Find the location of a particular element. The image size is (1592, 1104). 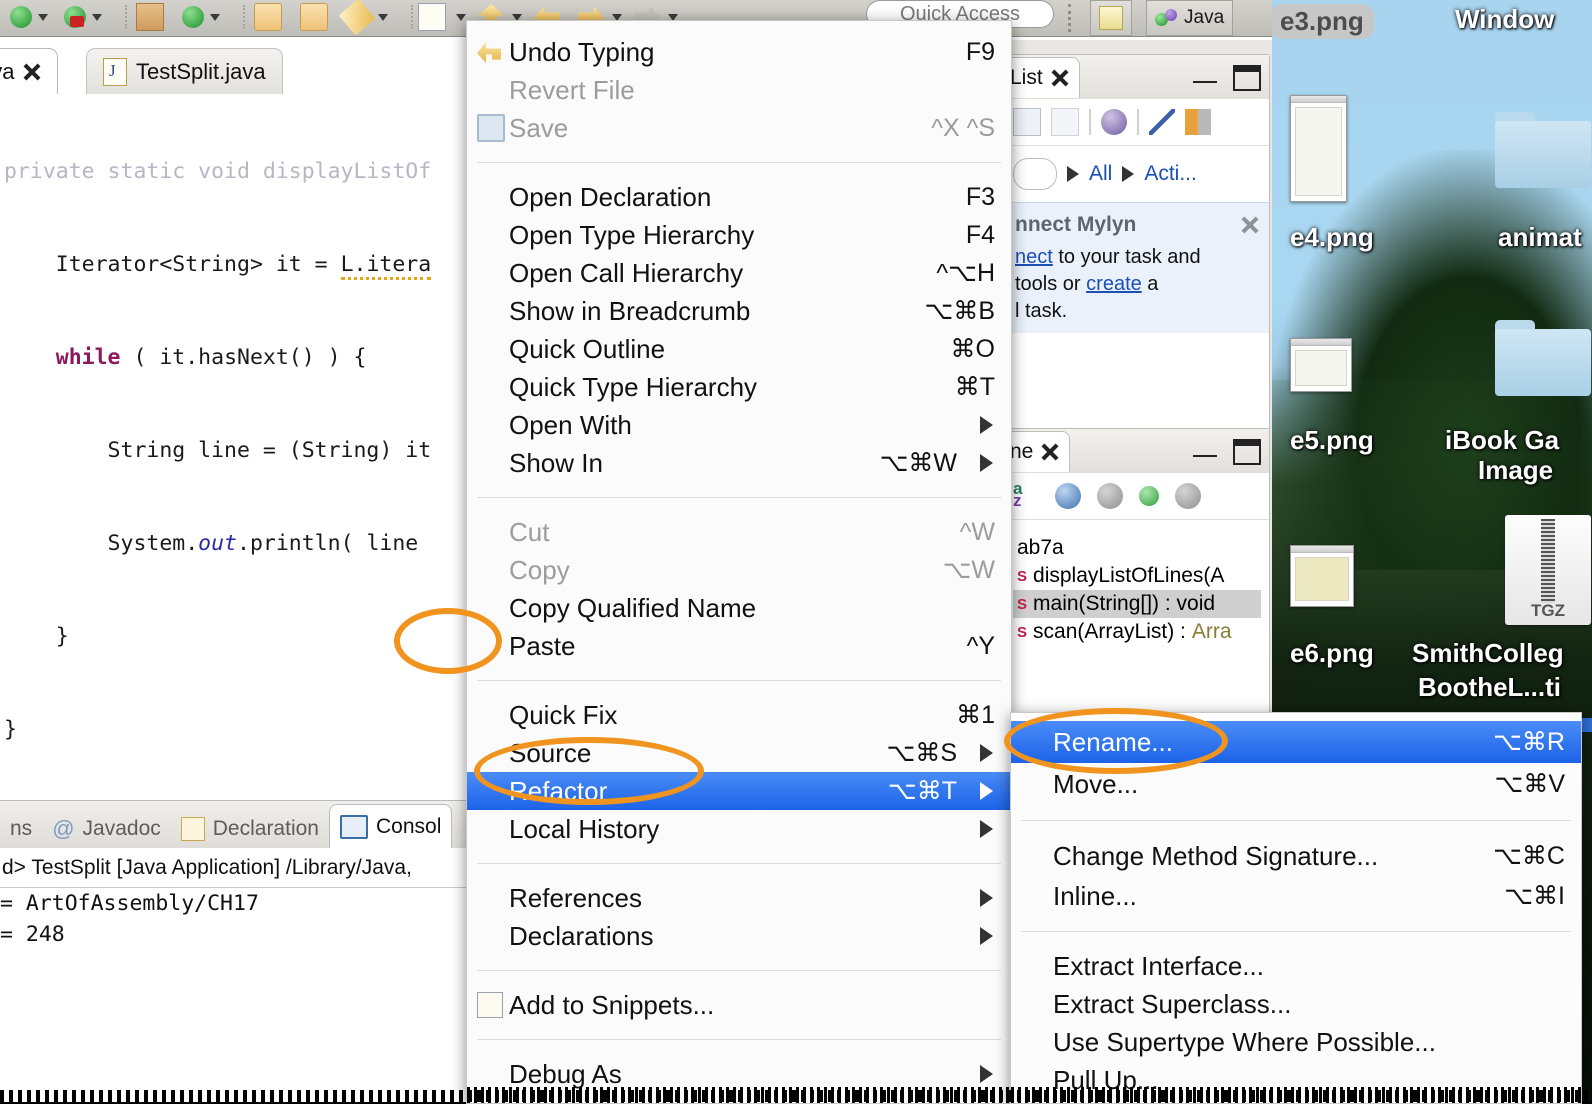

open-folder-icon is located at coordinates (268, 17).